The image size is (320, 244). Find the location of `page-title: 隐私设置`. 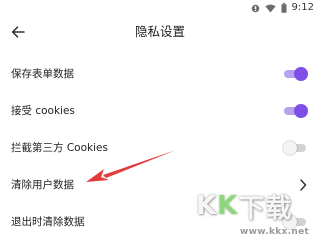

page-title: 隐私设置 is located at coordinates (159, 31).